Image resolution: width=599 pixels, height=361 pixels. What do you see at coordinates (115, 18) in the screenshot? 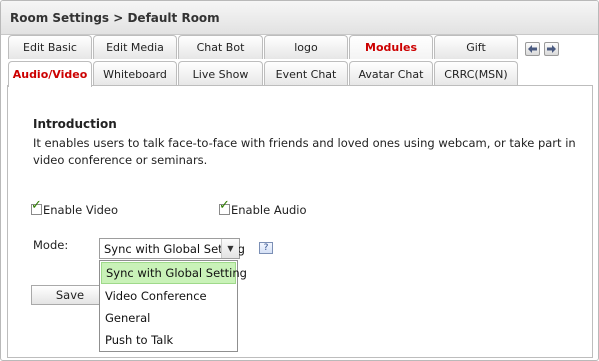
I see `window-title: Room Settings > Default Room` at bounding box center [115, 18].